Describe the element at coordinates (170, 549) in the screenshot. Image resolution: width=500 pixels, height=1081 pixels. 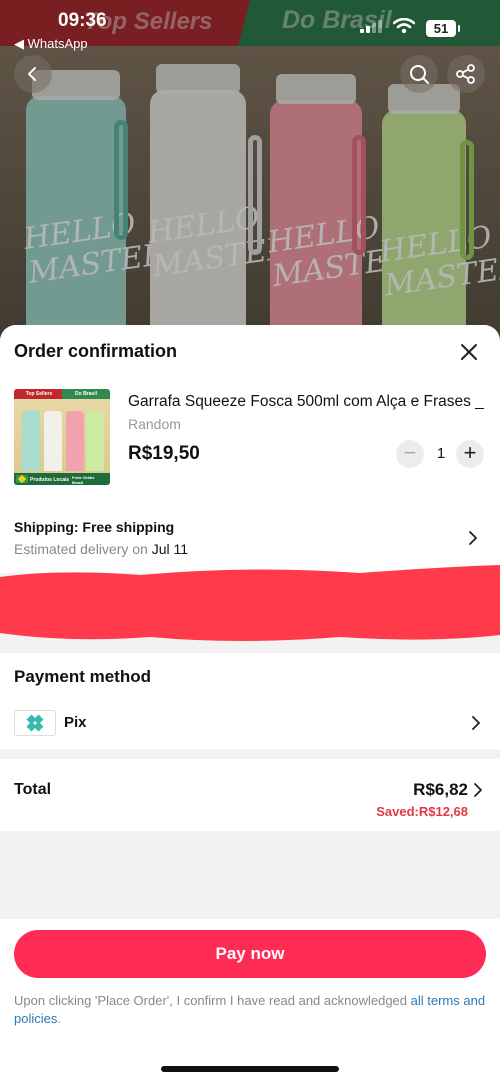
I see `delivery-date: Jul 11` at that location.